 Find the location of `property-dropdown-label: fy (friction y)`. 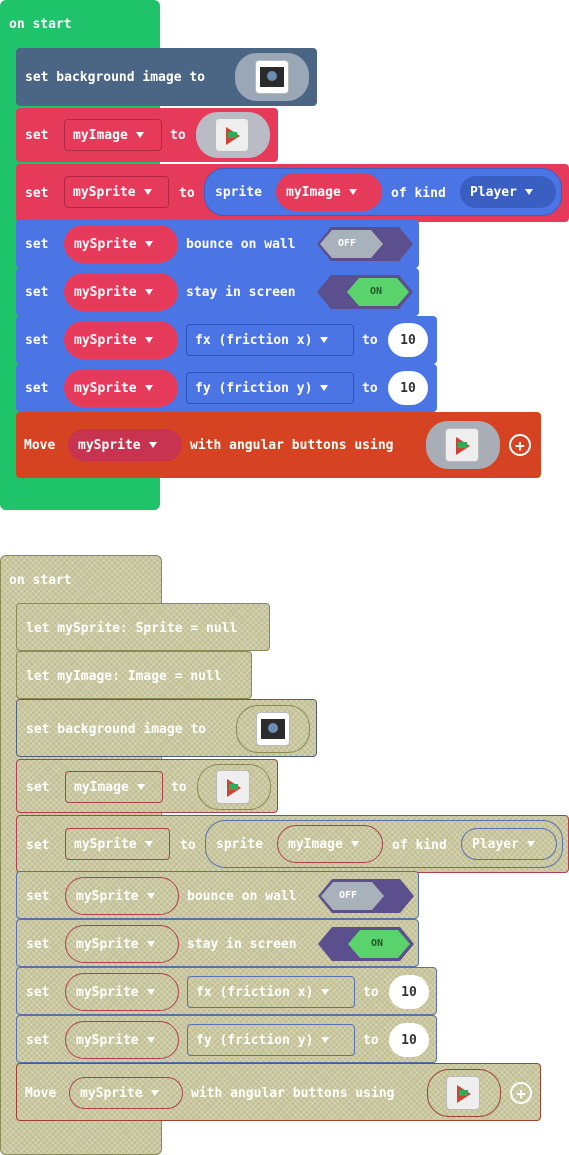

property-dropdown-label: fy (friction y) is located at coordinates (254, 388).